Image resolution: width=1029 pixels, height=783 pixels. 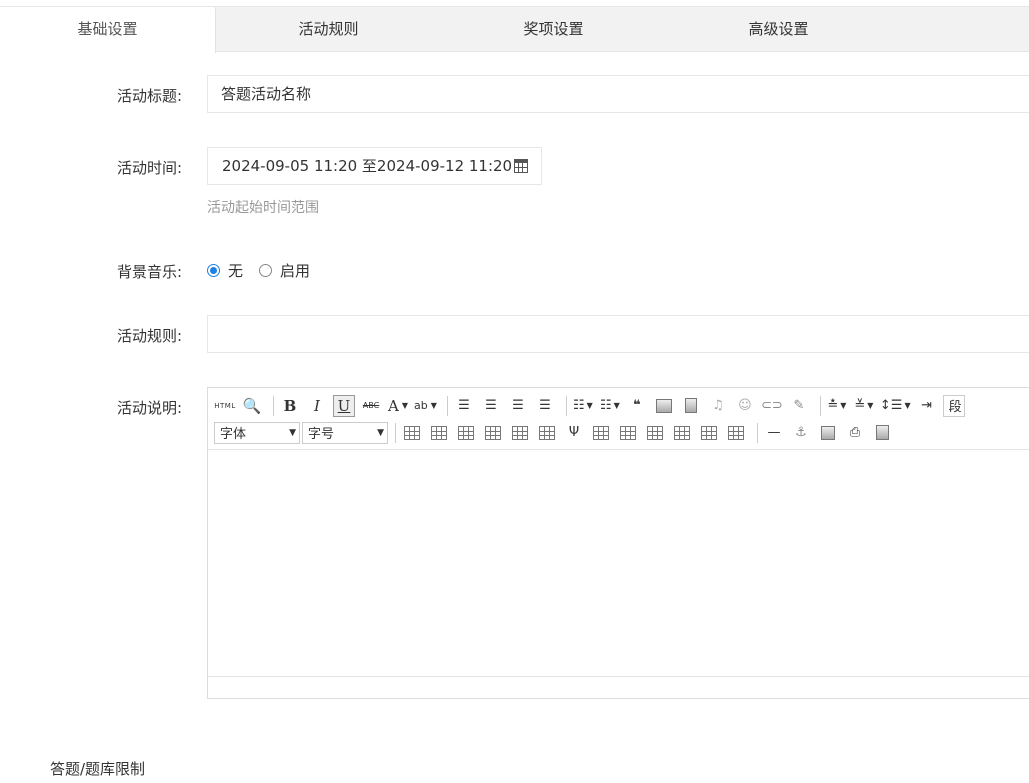 What do you see at coordinates (828, 433) in the screenshot?
I see `template-icon` at bounding box center [828, 433].